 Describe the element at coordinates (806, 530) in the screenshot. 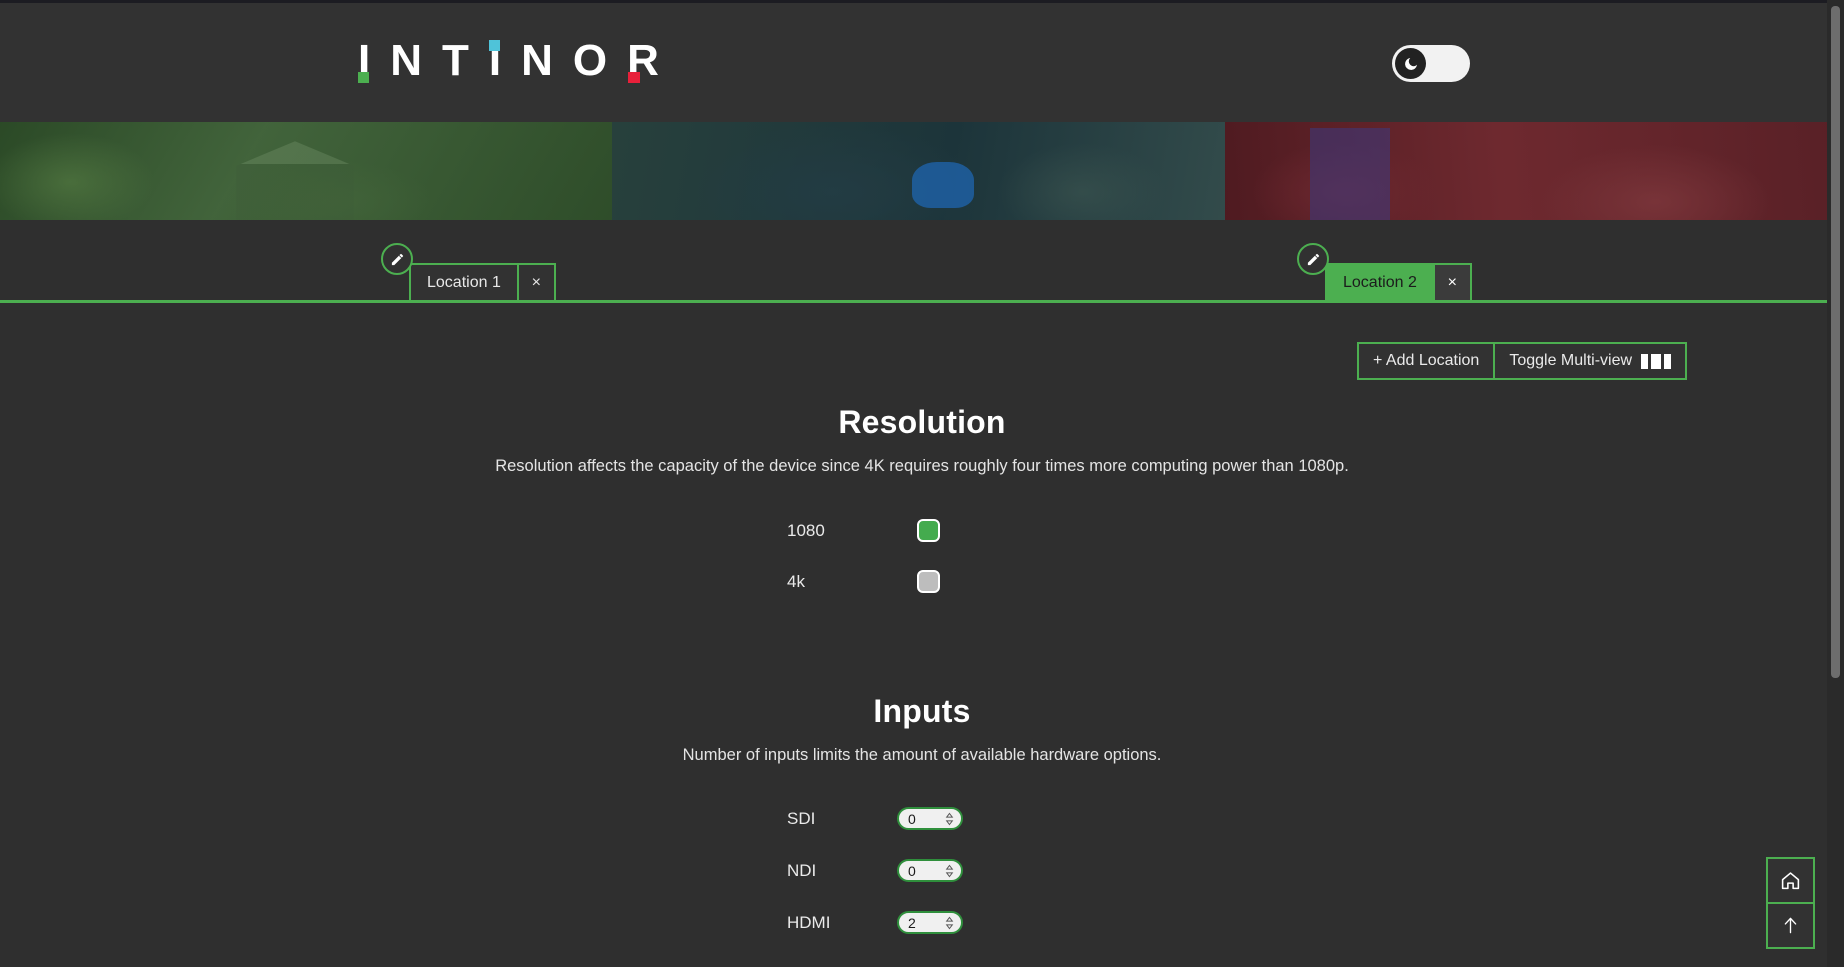

I see `resolution-option-1080-label: 1080` at that location.